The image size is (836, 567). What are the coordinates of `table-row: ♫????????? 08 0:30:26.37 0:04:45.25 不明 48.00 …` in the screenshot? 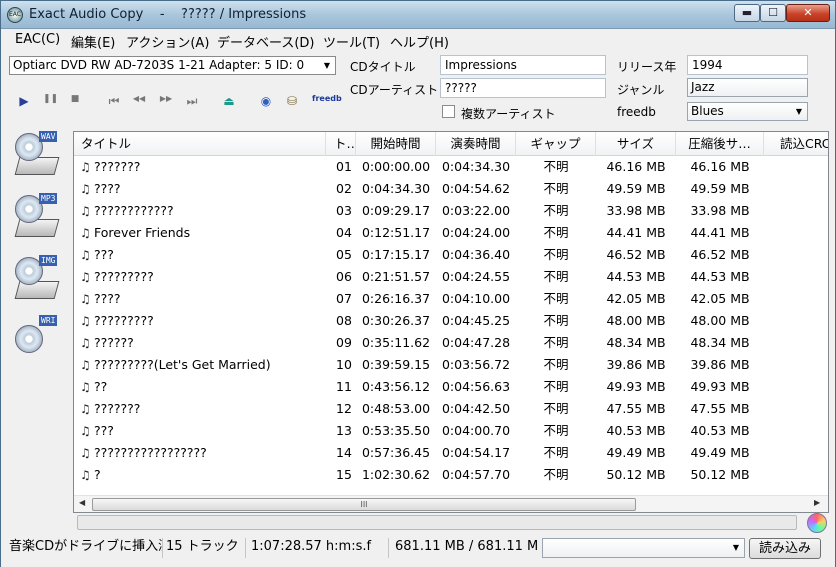 It's located at (444, 321).